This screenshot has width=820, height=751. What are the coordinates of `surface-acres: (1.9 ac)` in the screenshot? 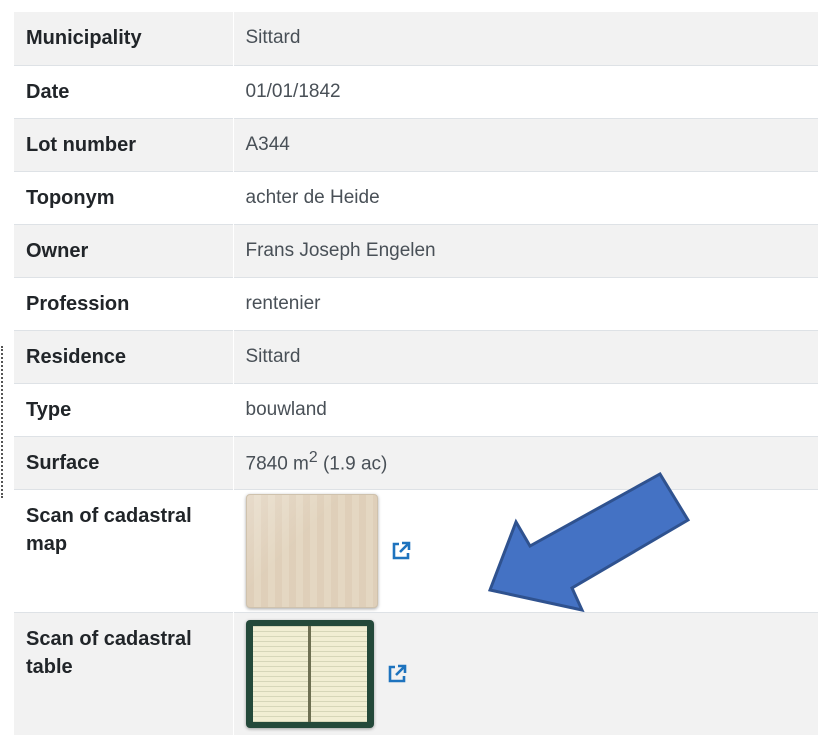 It's located at (352, 464).